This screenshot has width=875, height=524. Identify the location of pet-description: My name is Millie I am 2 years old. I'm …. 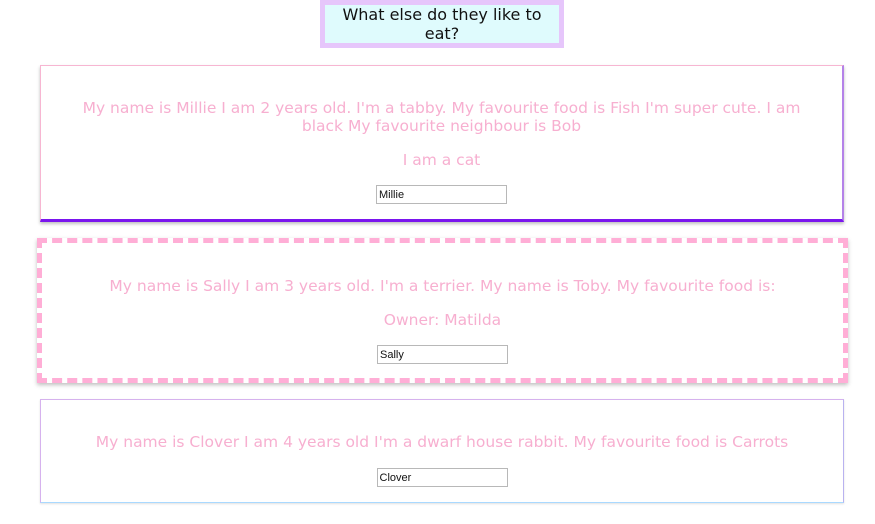
(441, 117).